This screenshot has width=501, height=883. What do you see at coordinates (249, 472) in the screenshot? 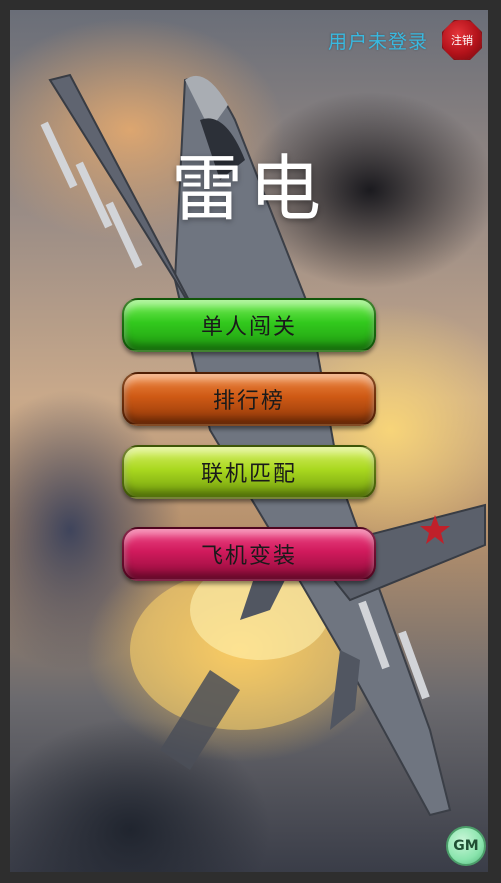
I see `online-match-button: 联机匹配` at bounding box center [249, 472].